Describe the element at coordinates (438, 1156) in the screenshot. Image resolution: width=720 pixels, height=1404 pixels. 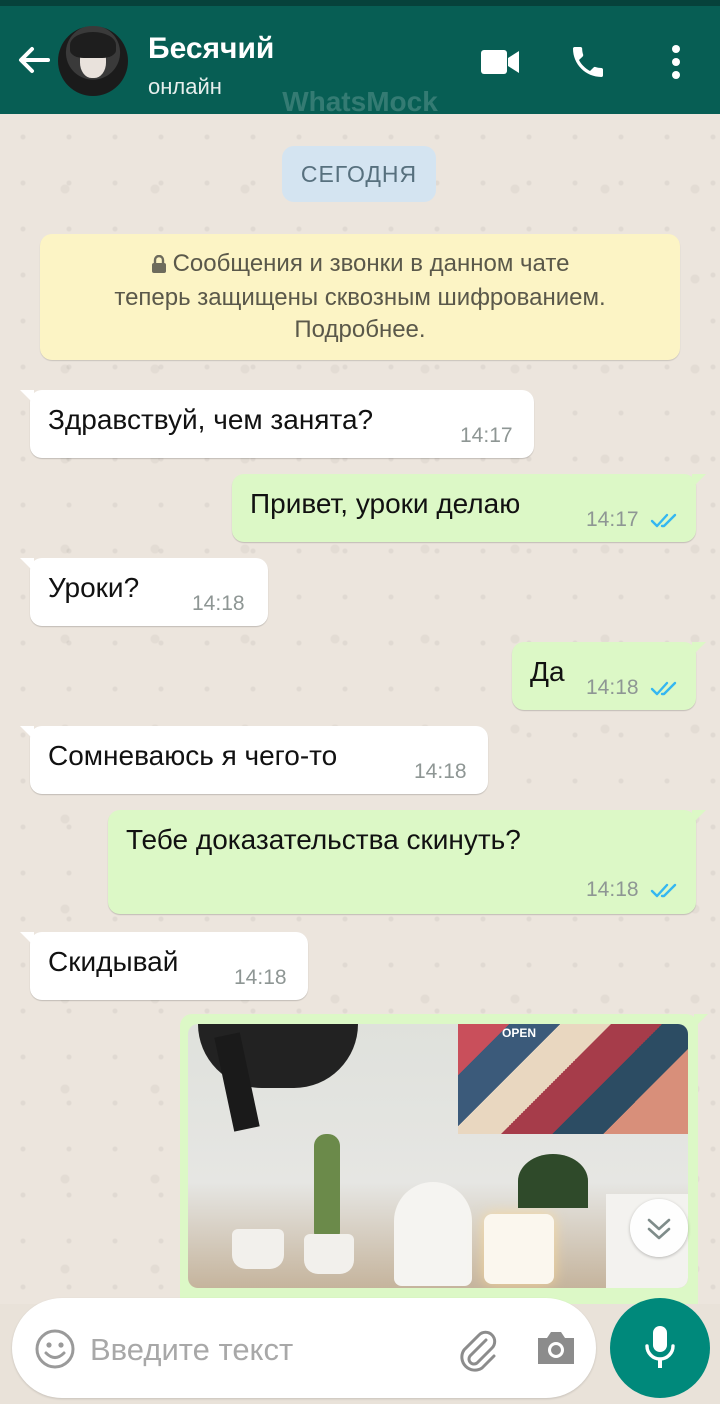
I see `message-photo: OPEN` at that location.